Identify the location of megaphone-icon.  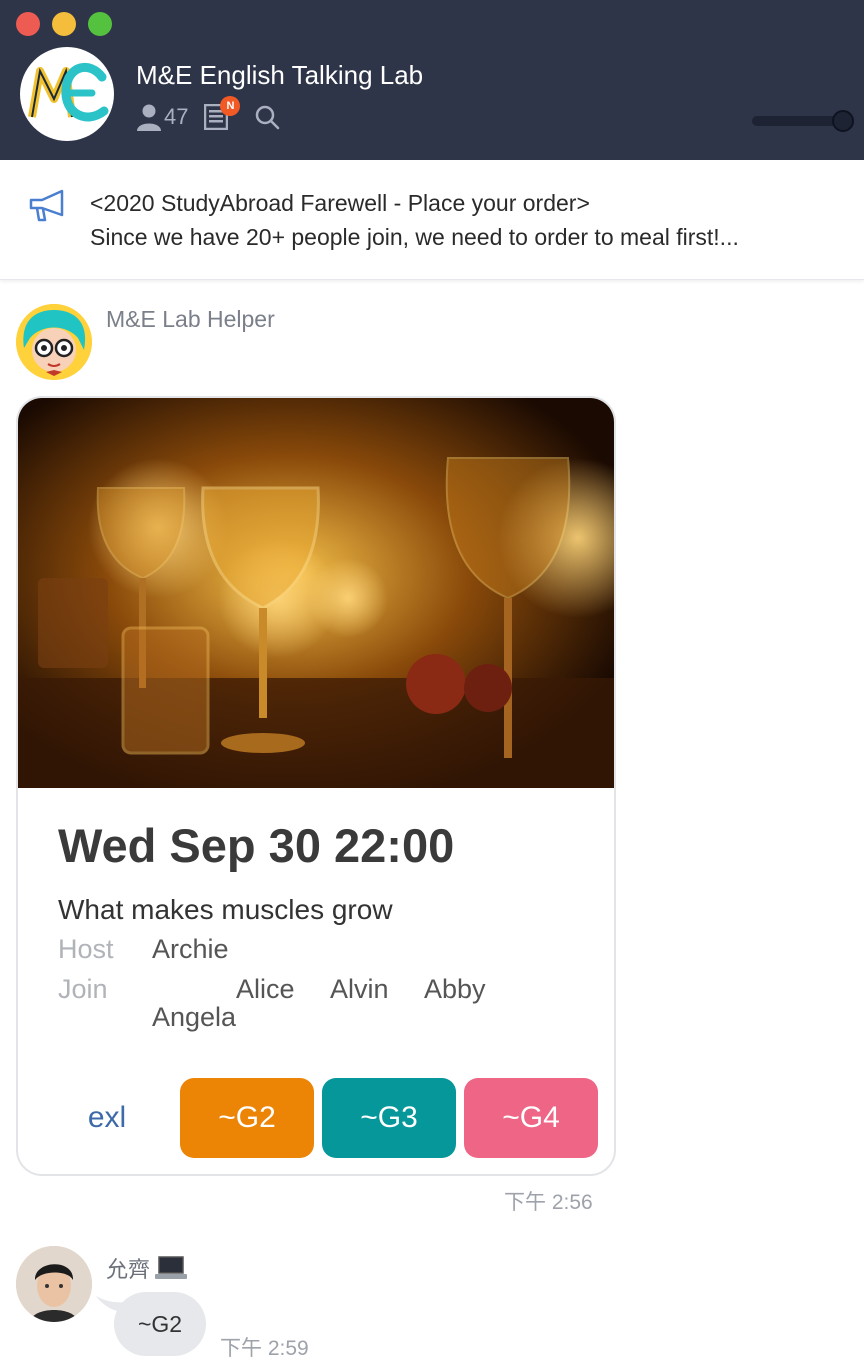
(47, 208).